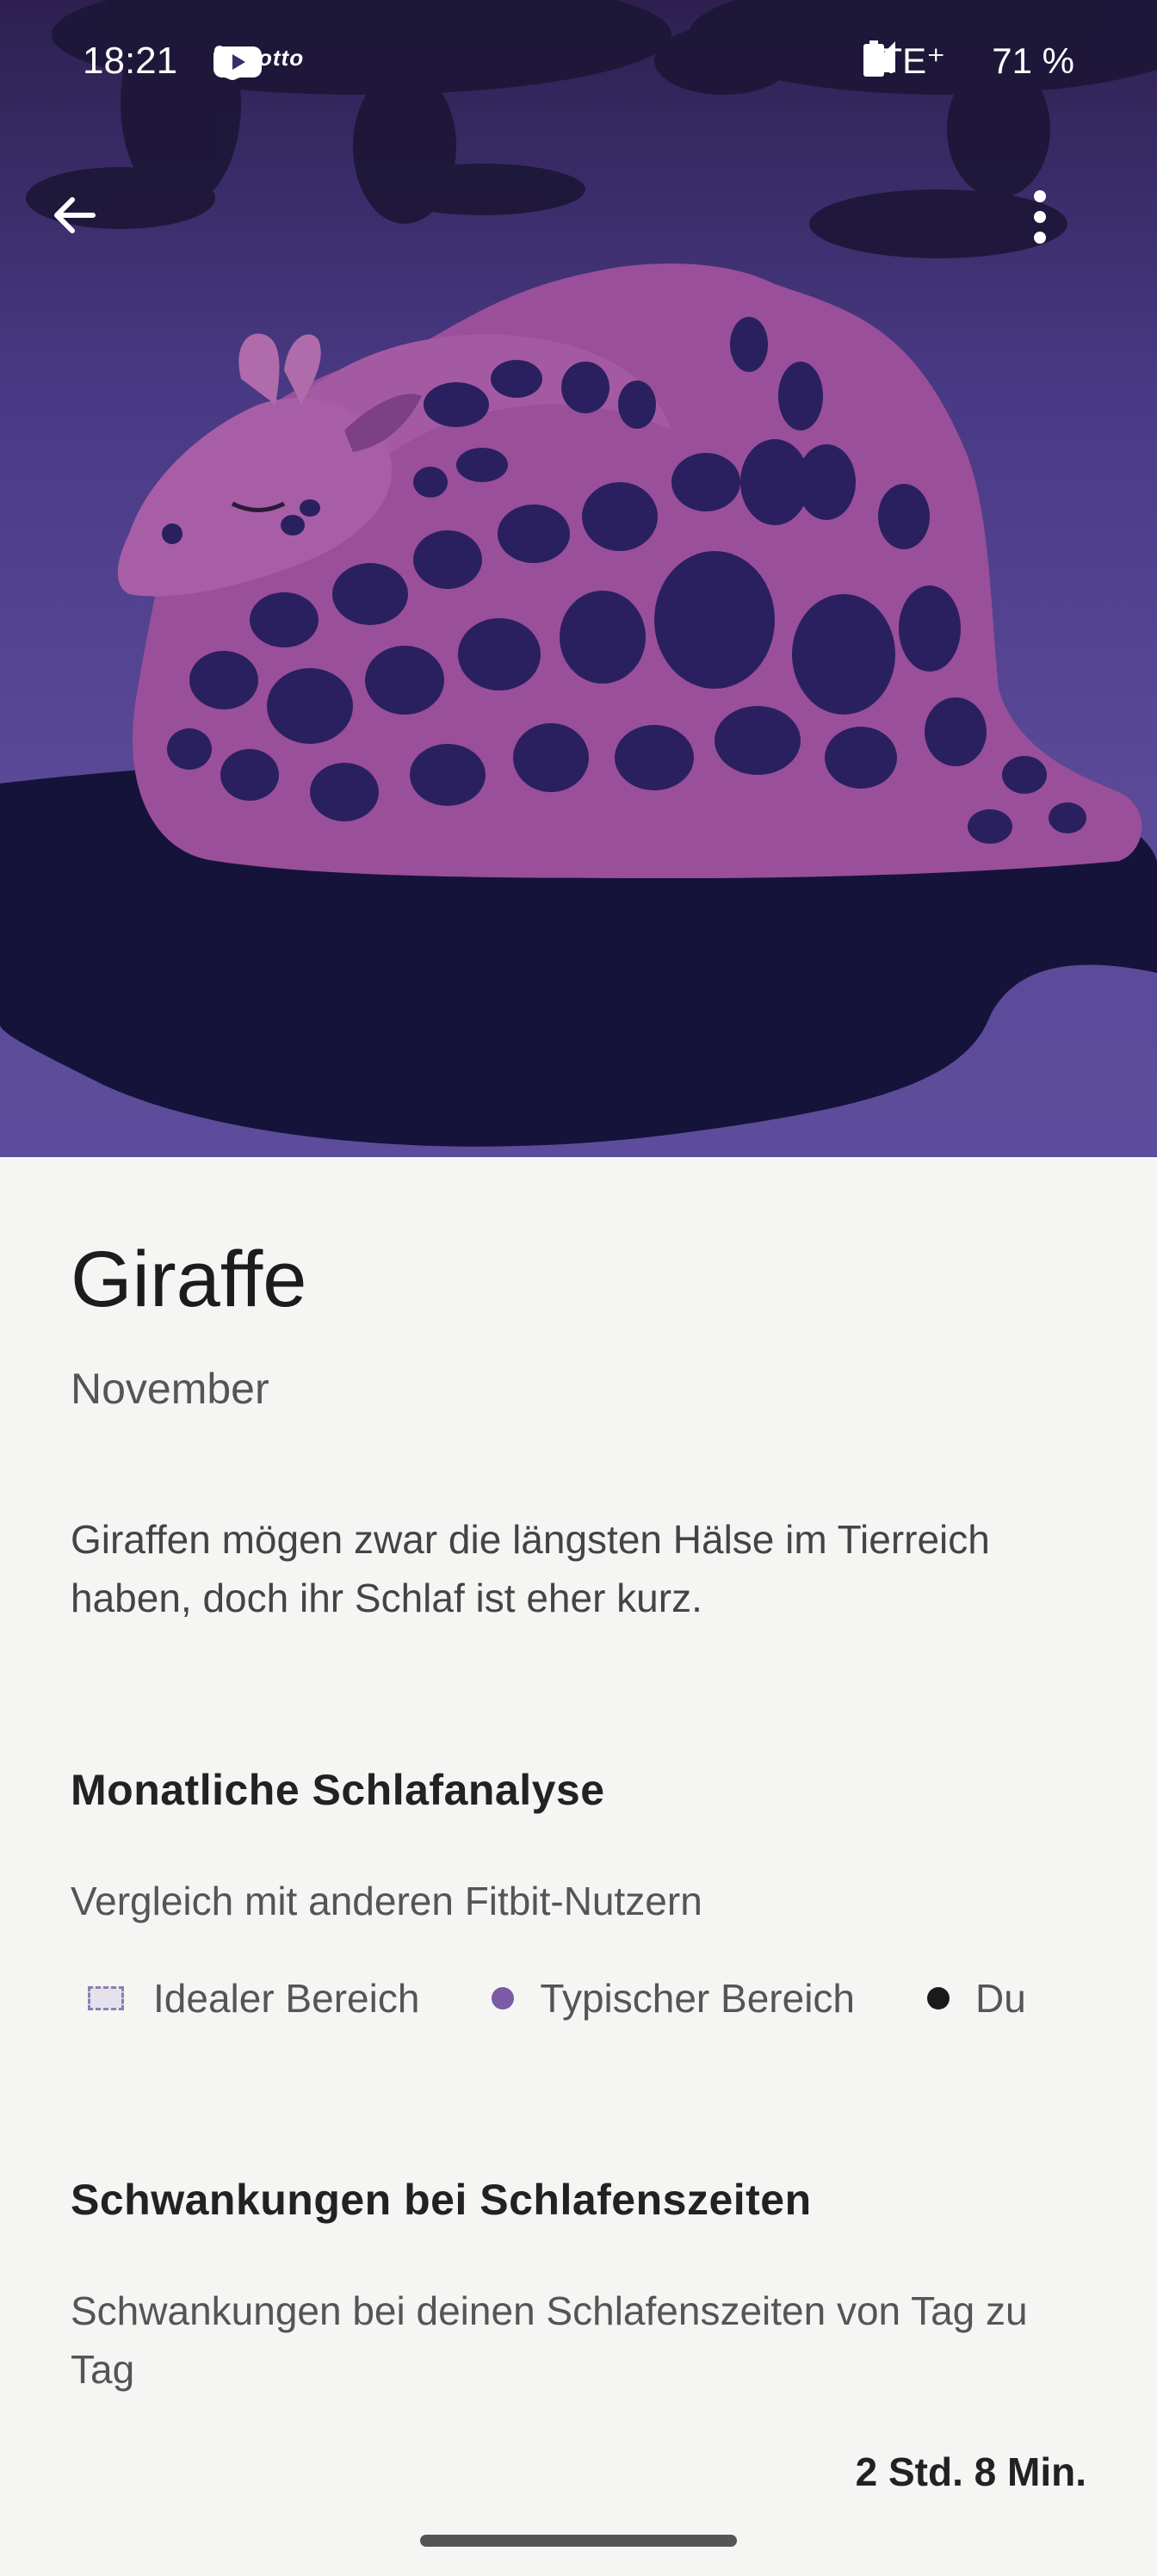 The image size is (1157, 2576). I want to click on monthly-analysis-title: Monatliche Schlafanalyse, so click(338, 1790).